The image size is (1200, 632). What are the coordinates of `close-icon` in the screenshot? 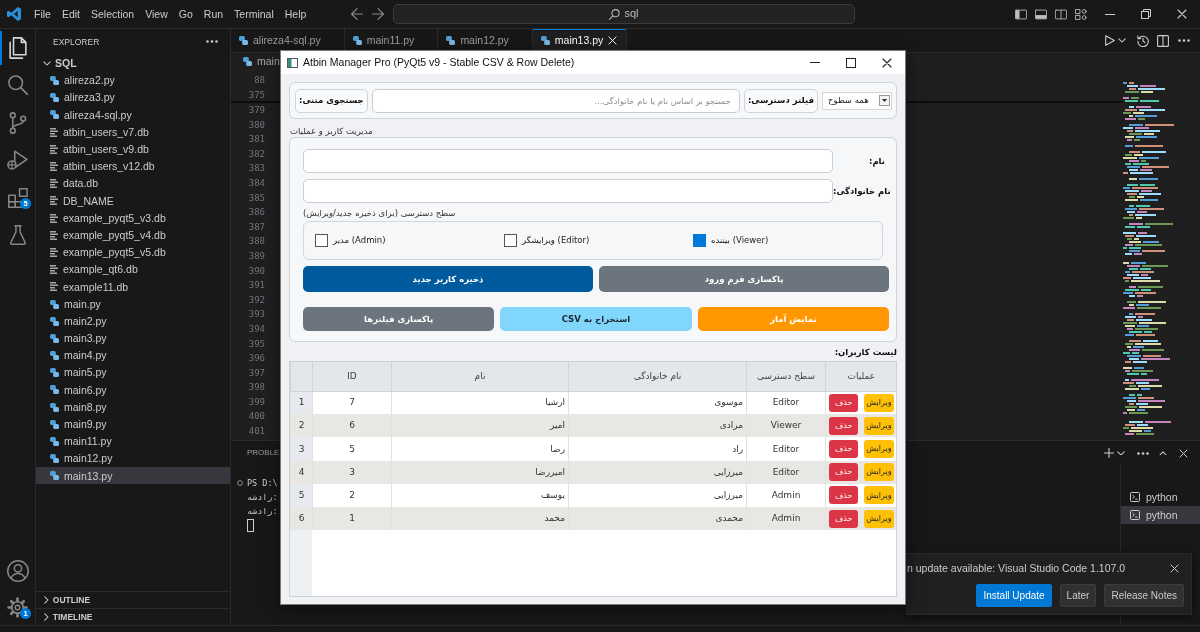 It's located at (887, 62).